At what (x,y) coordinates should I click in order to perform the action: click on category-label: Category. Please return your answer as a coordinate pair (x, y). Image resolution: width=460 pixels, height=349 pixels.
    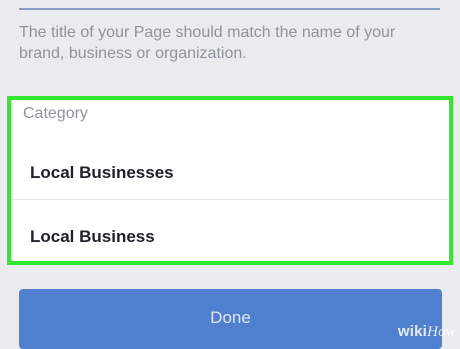
    Looking at the image, I should click on (55, 113).